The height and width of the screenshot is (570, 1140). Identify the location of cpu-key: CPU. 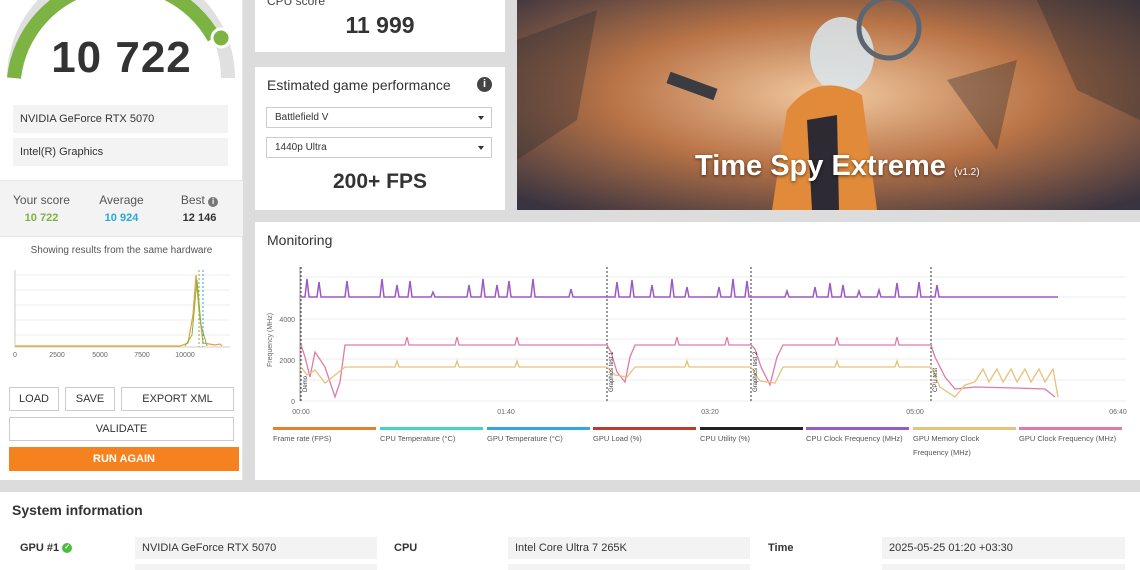
(406, 548).